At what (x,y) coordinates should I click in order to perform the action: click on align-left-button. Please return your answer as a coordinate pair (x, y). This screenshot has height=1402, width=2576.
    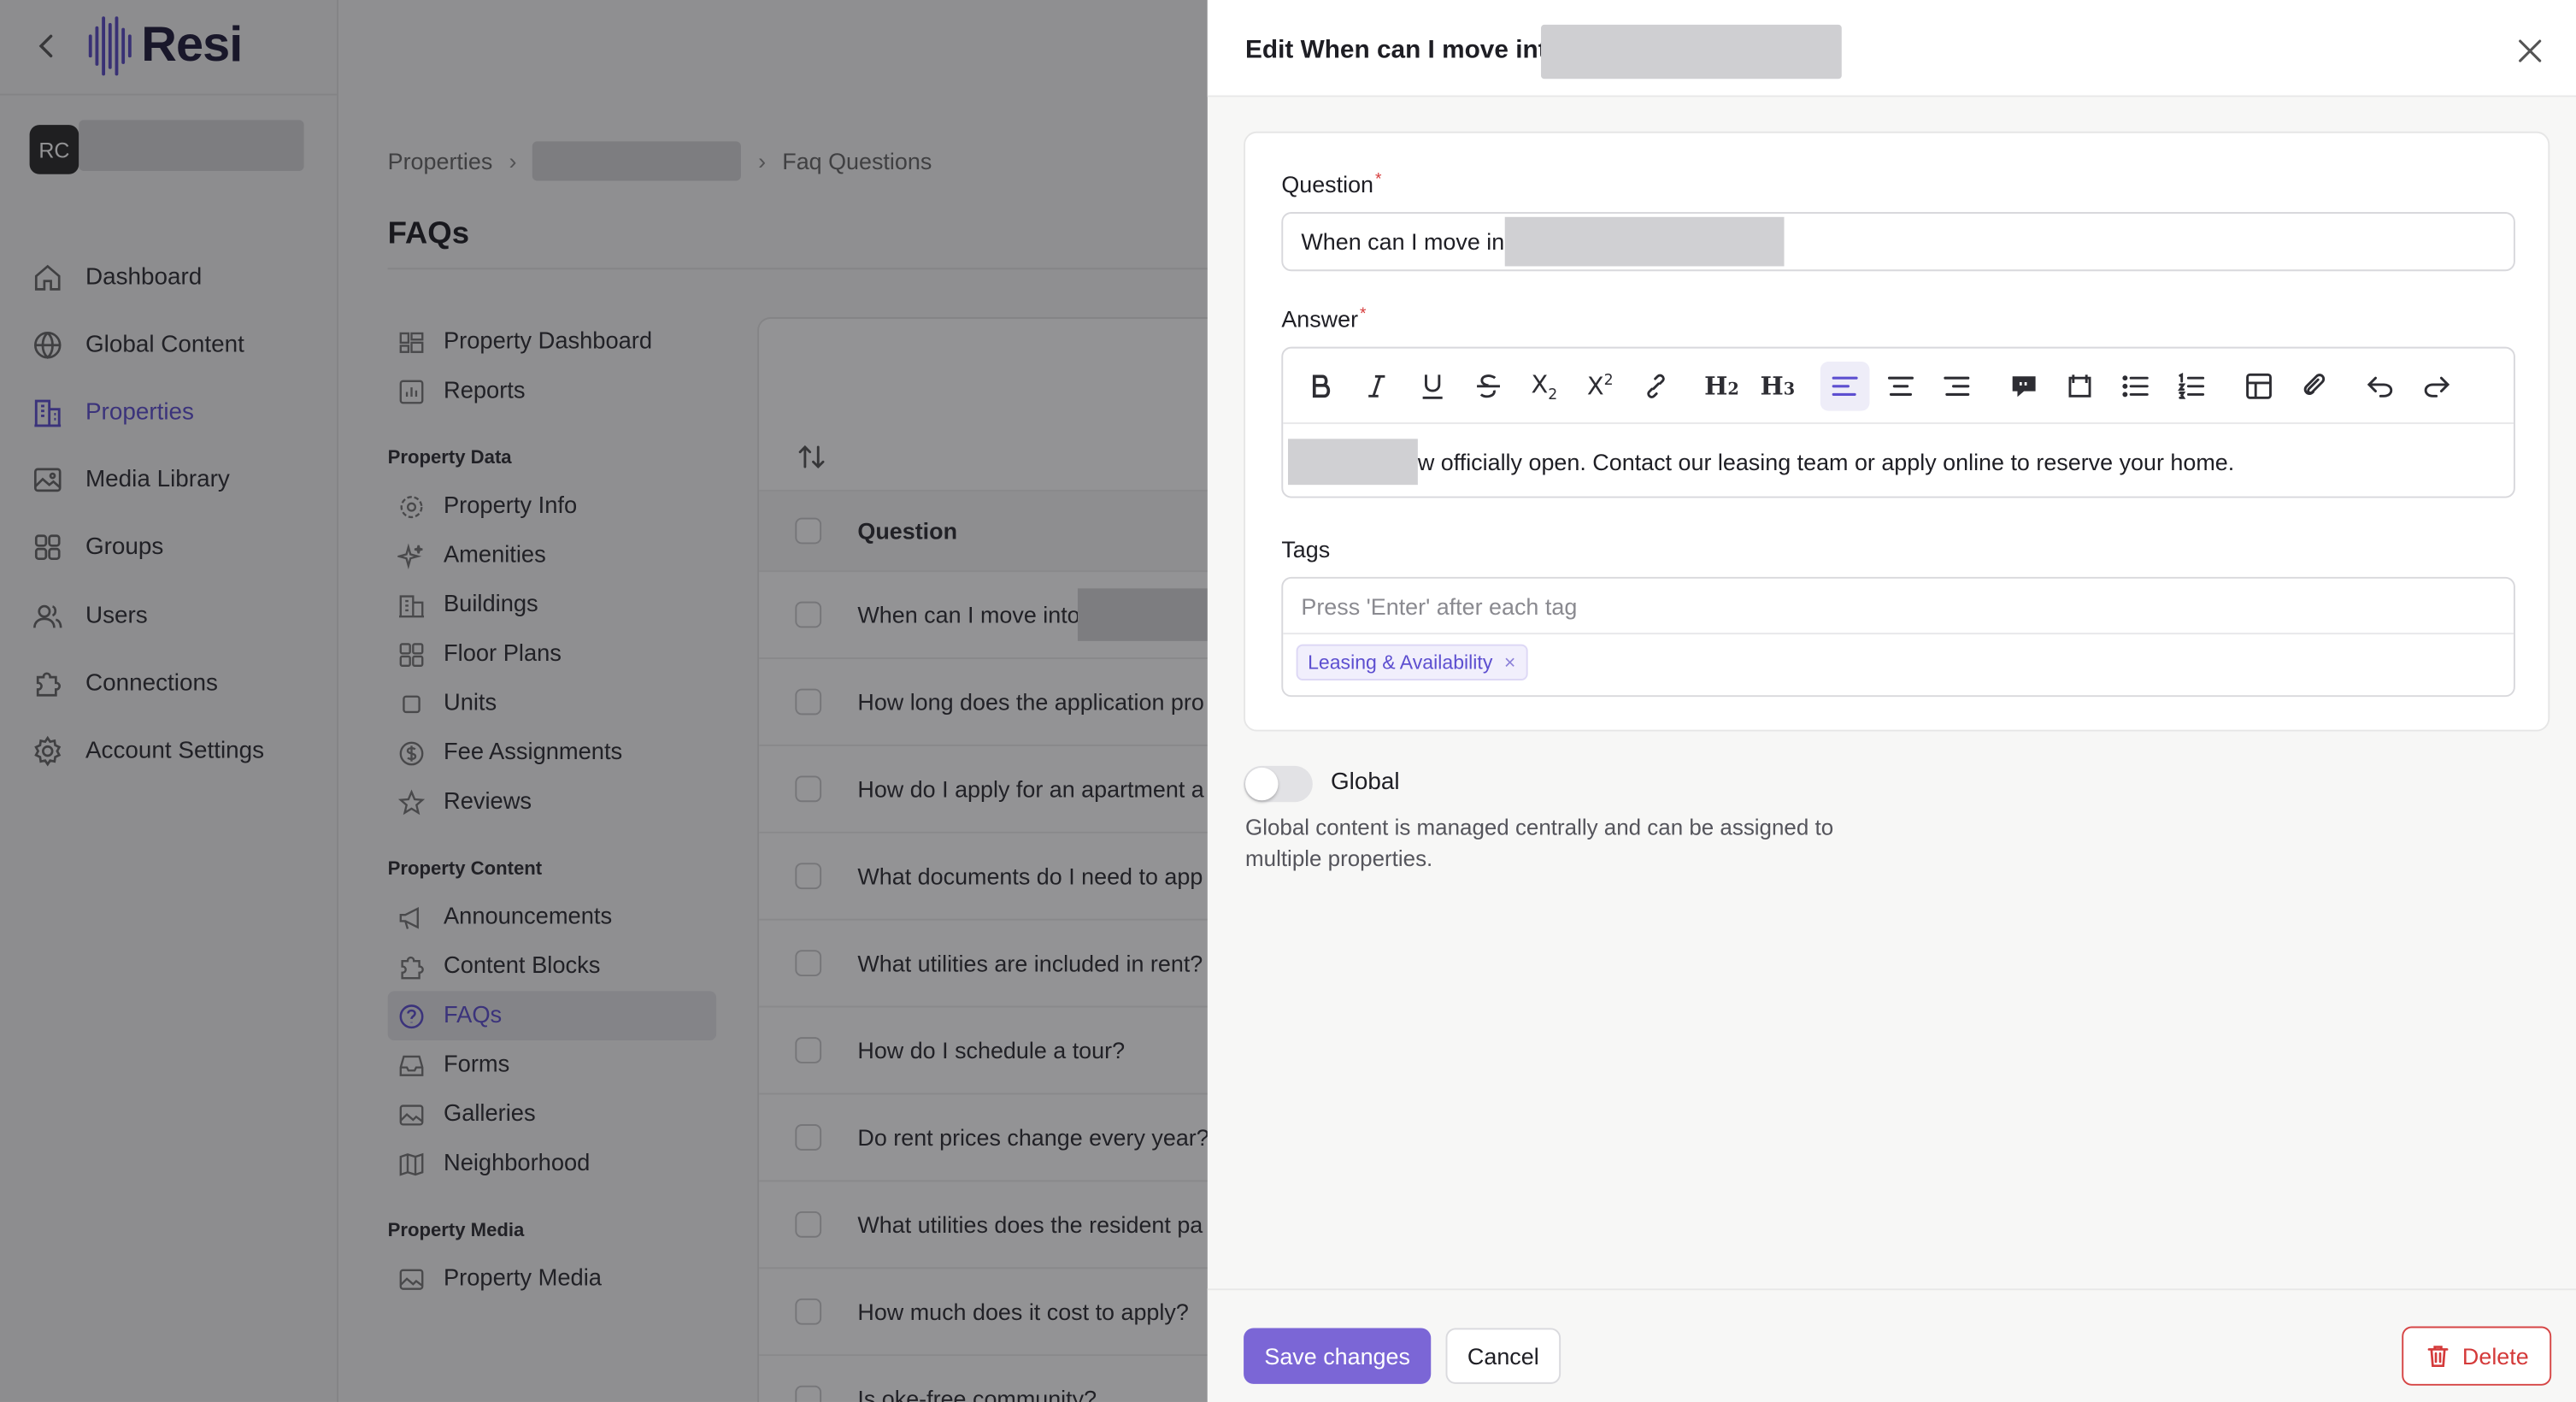
    Looking at the image, I should click on (1845, 386).